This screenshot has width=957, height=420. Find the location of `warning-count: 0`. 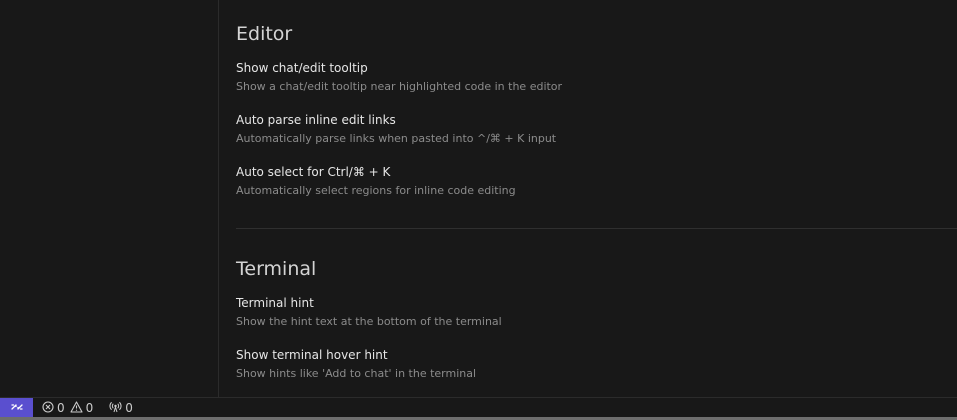

warning-count: 0 is located at coordinates (89, 408).